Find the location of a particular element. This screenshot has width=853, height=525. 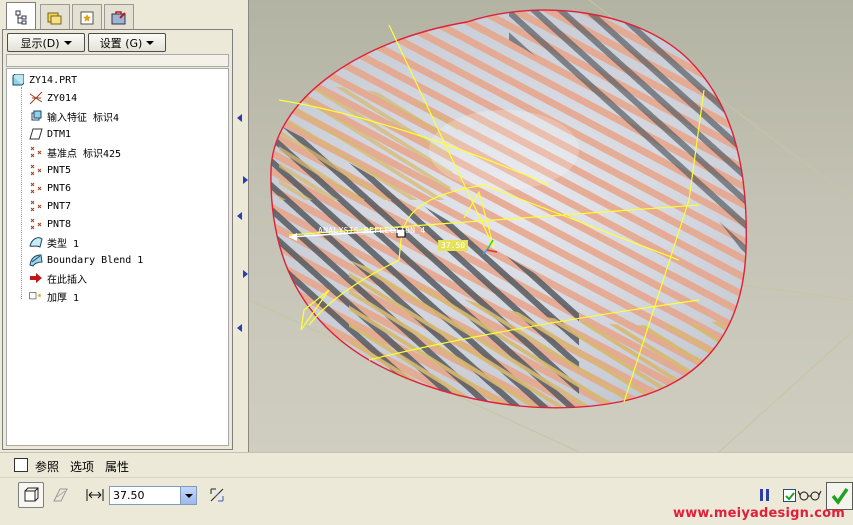

settings-button: 设置 (G) is located at coordinates (127, 42).